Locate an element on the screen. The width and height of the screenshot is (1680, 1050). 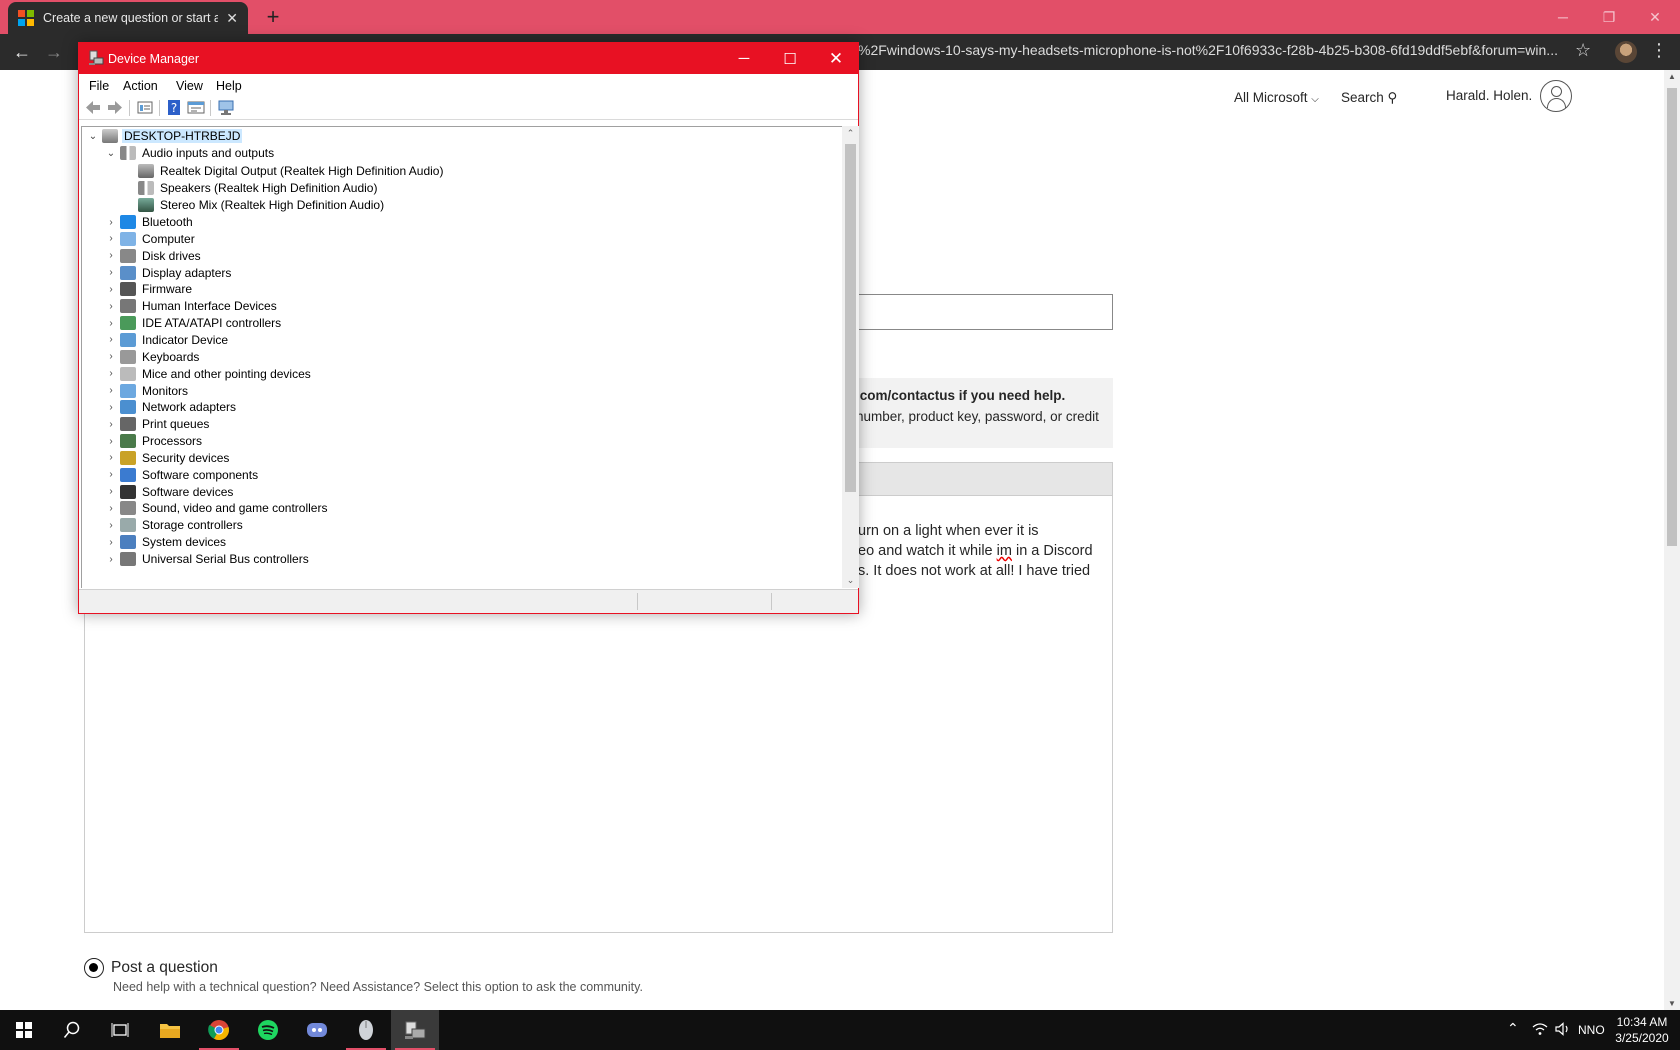
tab-close-icon: ✕ is located at coordinates (232, 18).